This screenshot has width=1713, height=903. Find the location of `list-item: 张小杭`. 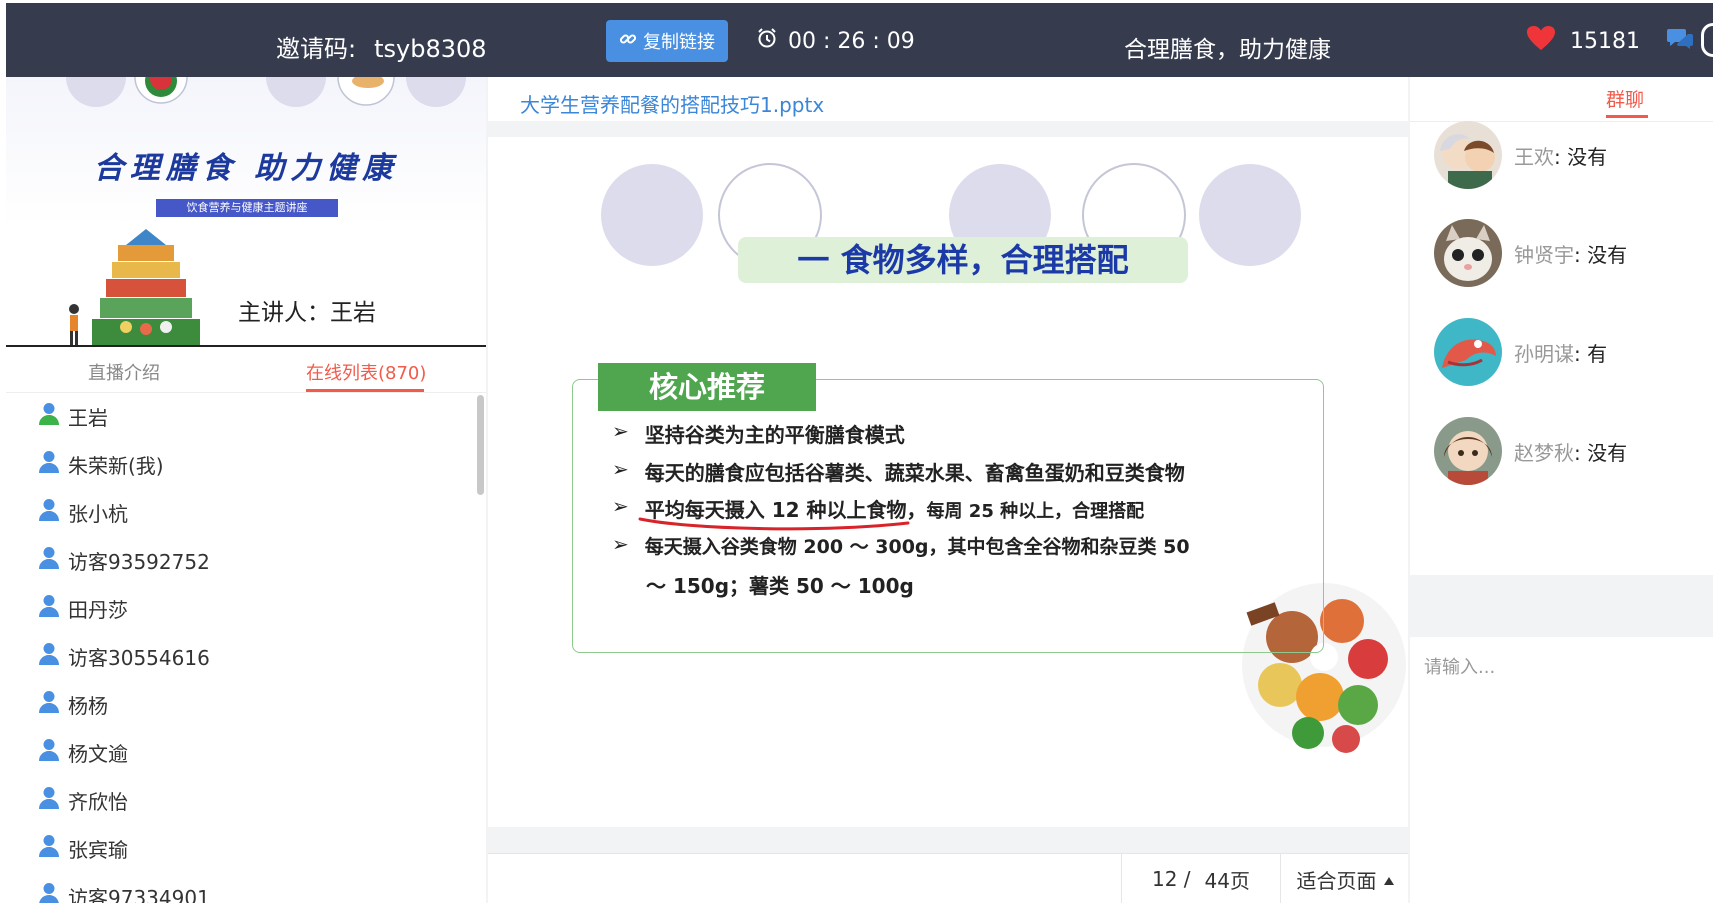

list-item: 张小杭 is located at coordinates (83, 512).